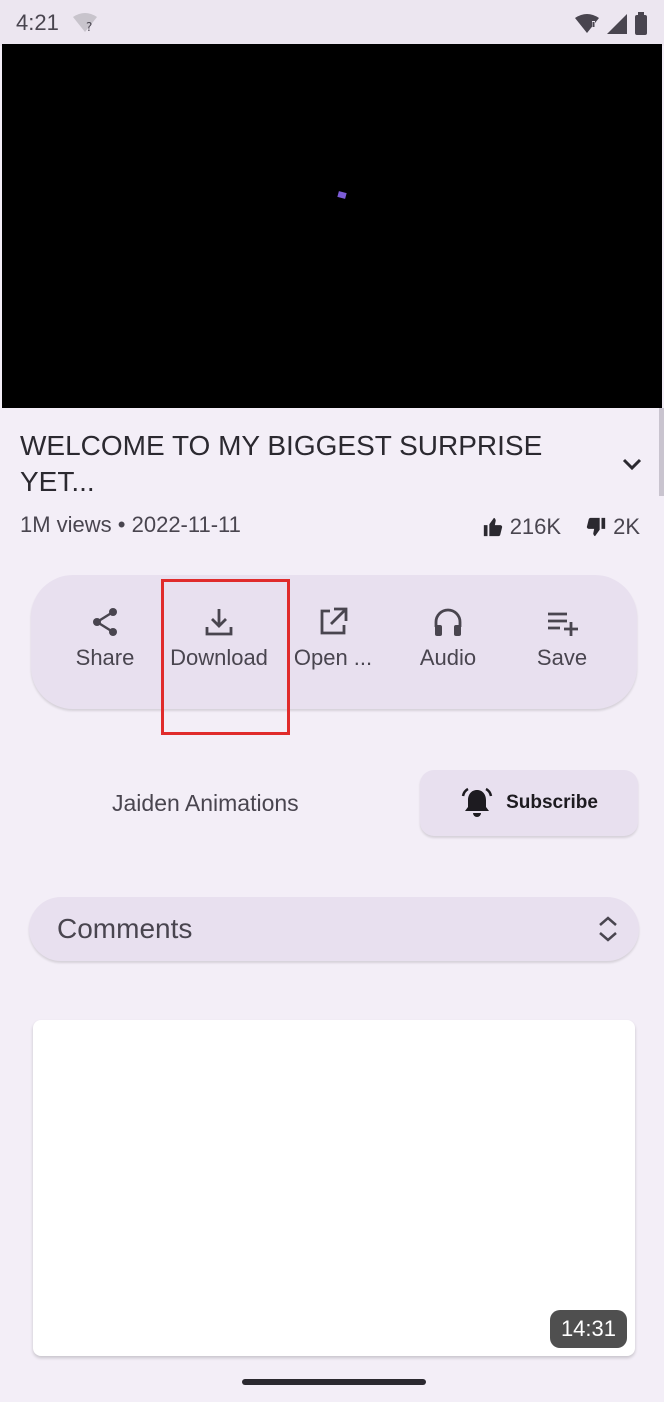  What do you see at coordinates (492, 527) in the screenshot?
I see `thumbs-up-icon` at bounding box center [492, 527].